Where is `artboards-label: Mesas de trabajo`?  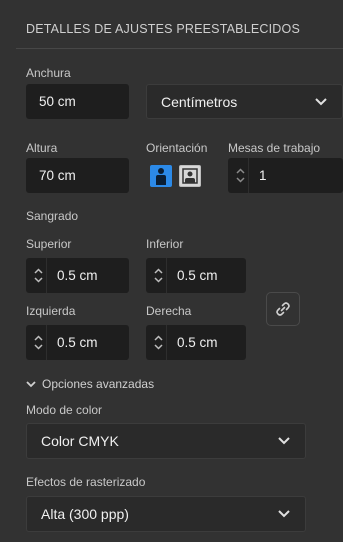 artboards-label: Mesas de trabajo is located at coordinates (274, 148).